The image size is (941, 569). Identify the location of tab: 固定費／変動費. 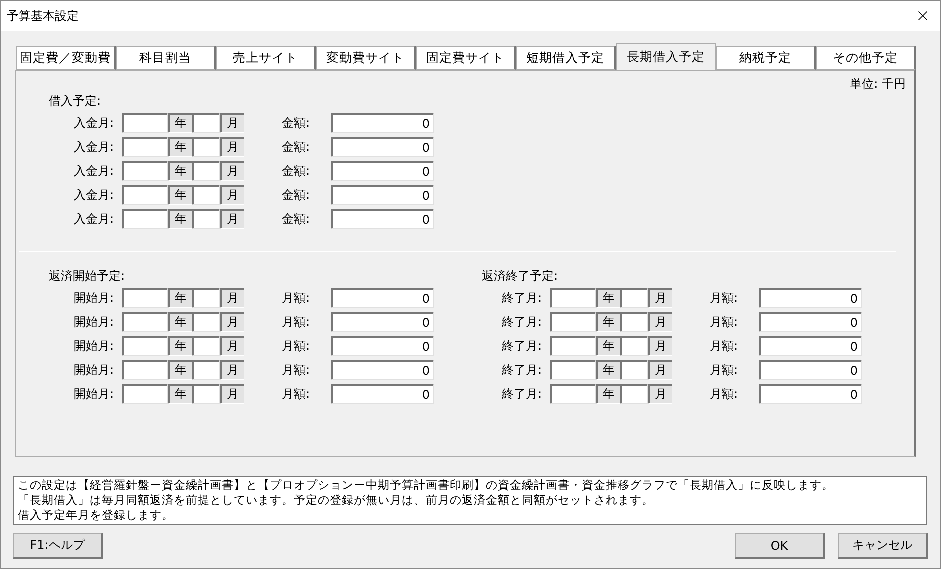
(66, 58).